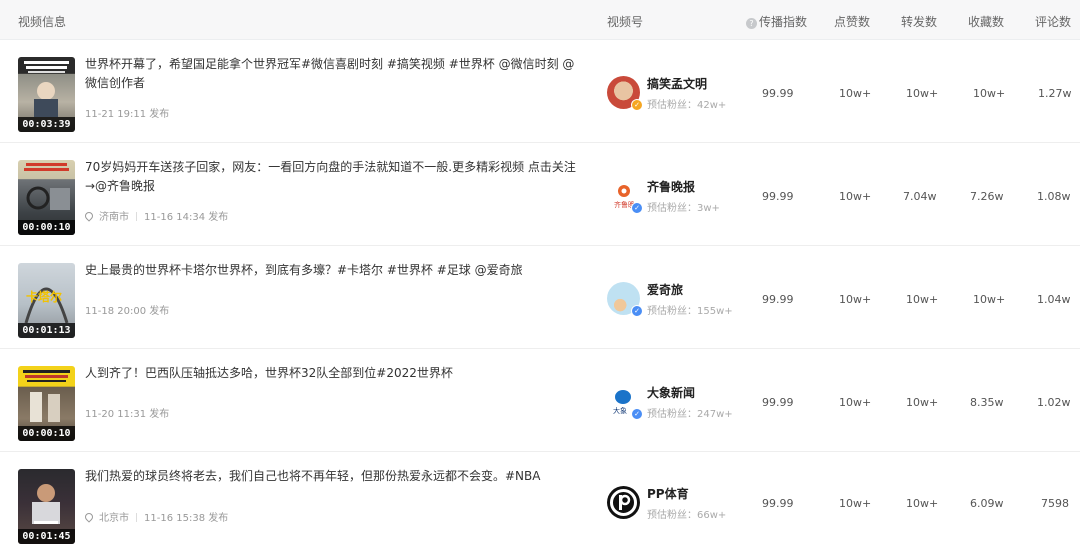  What do you see at coordinates (665, 289) in the screenshot?
I see `account-name: 爱奇旅` at bounding box center [665, 289].